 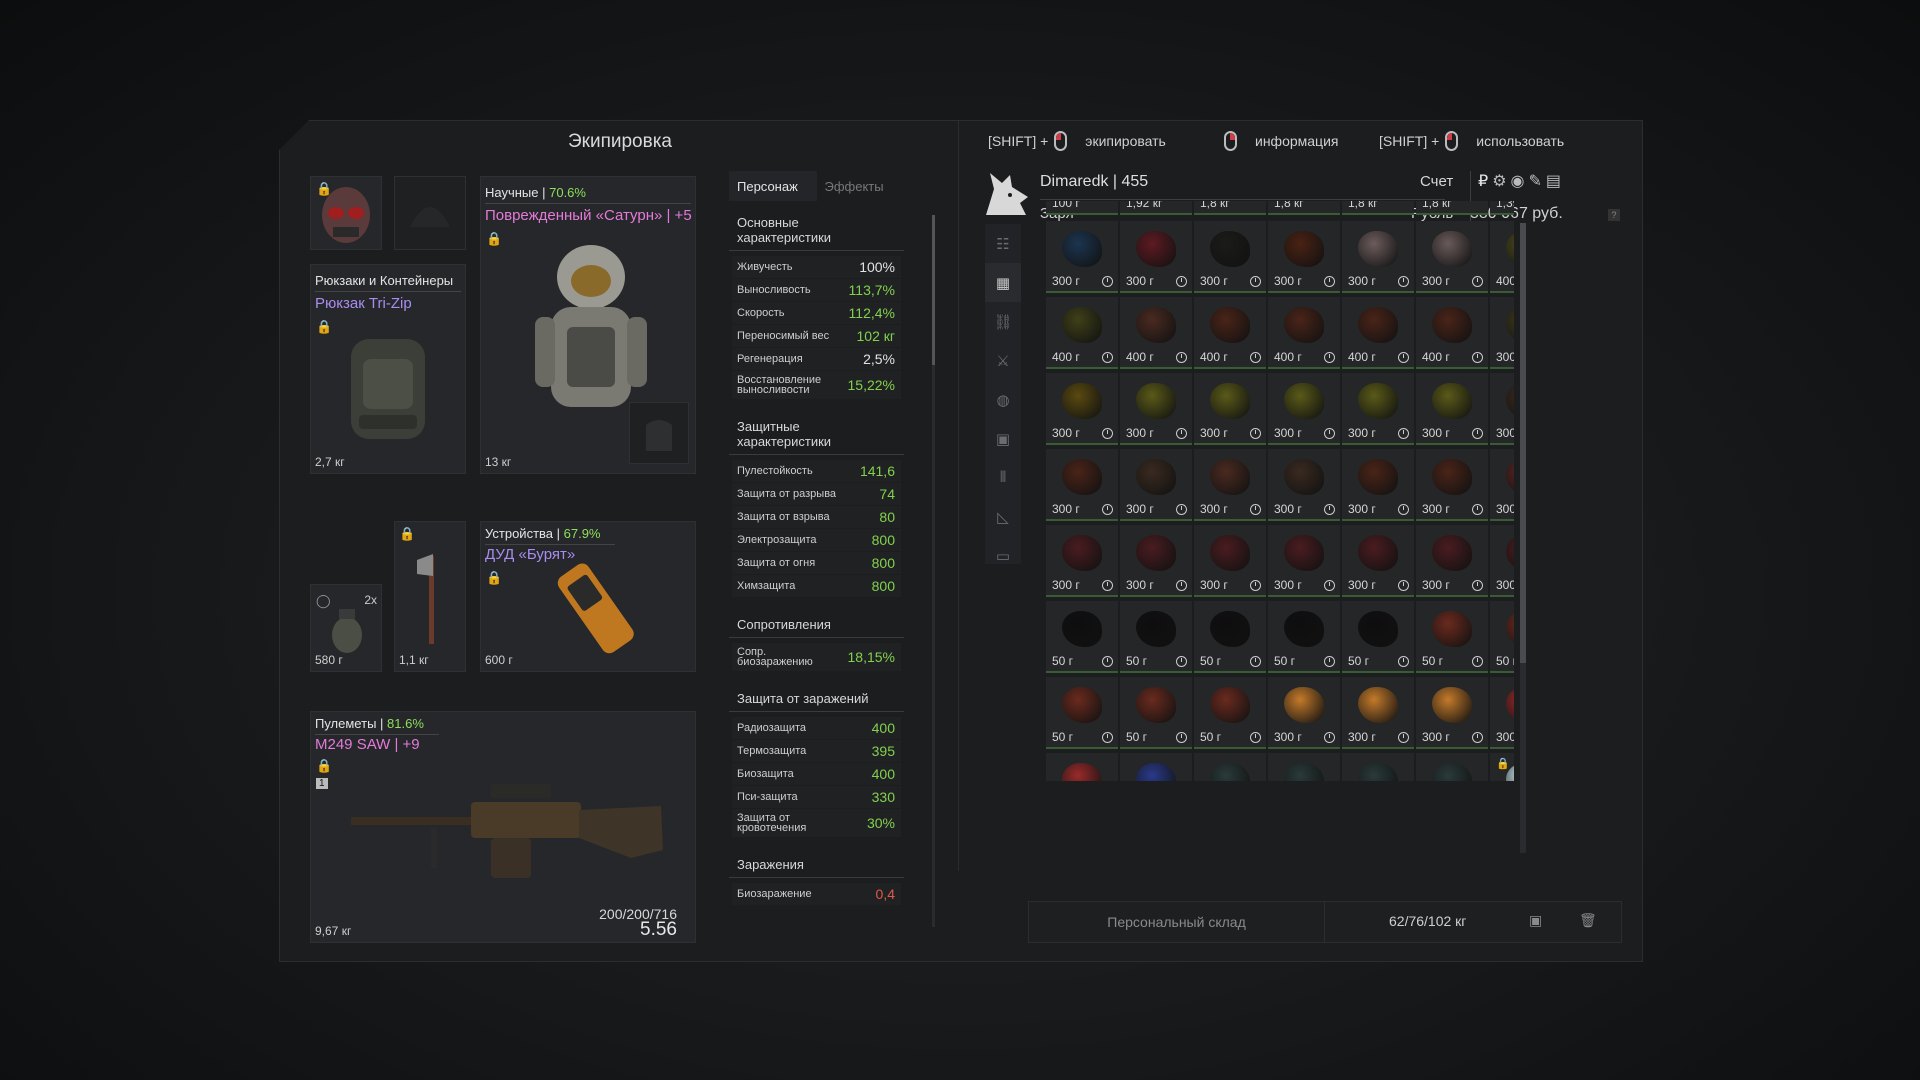 What do you see at coordinates (816, 878) in the screenshot?
I see `stats-section: Заражения Биозаражение 0,4` at bounding box center [816, 878].